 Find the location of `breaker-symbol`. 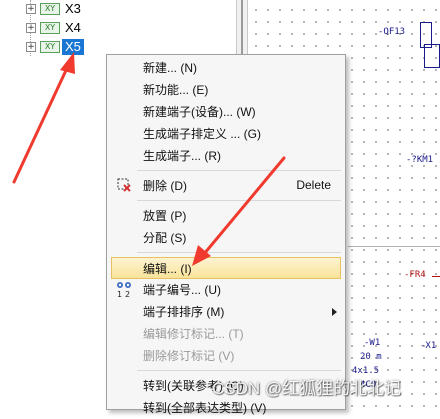

breaker-symbol is located at coordinates (432, 56).